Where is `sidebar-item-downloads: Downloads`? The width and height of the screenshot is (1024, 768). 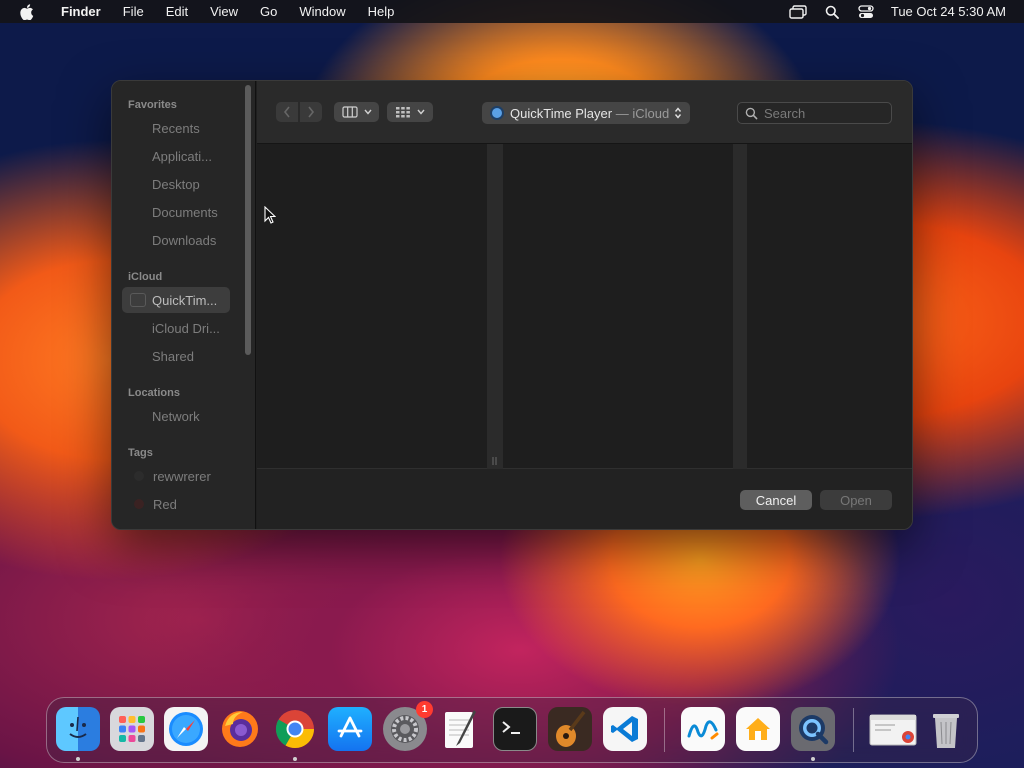
sidebar-item-downloads: Downloads is located at coordinates (176, 240).